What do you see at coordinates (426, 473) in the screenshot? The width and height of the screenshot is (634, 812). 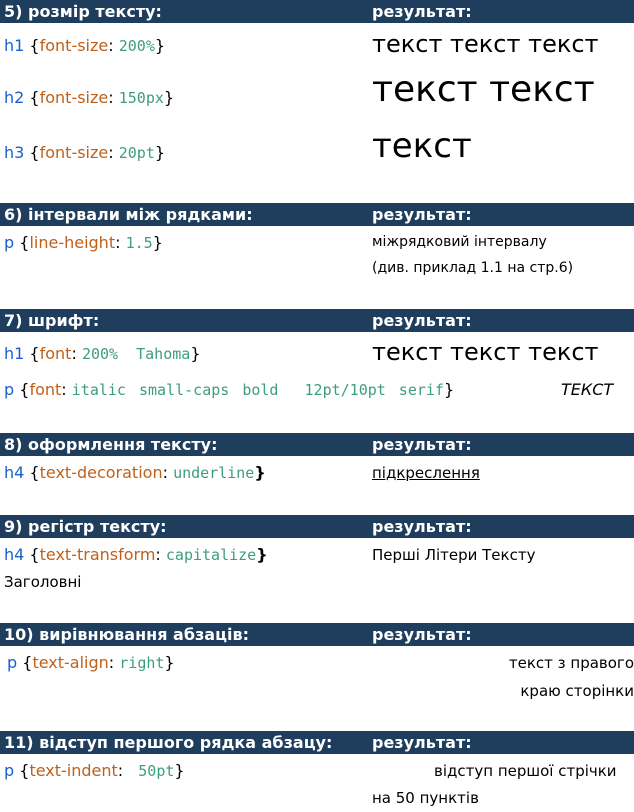 I see `result-underline: підкреслення` at bounding box center [426, 473].